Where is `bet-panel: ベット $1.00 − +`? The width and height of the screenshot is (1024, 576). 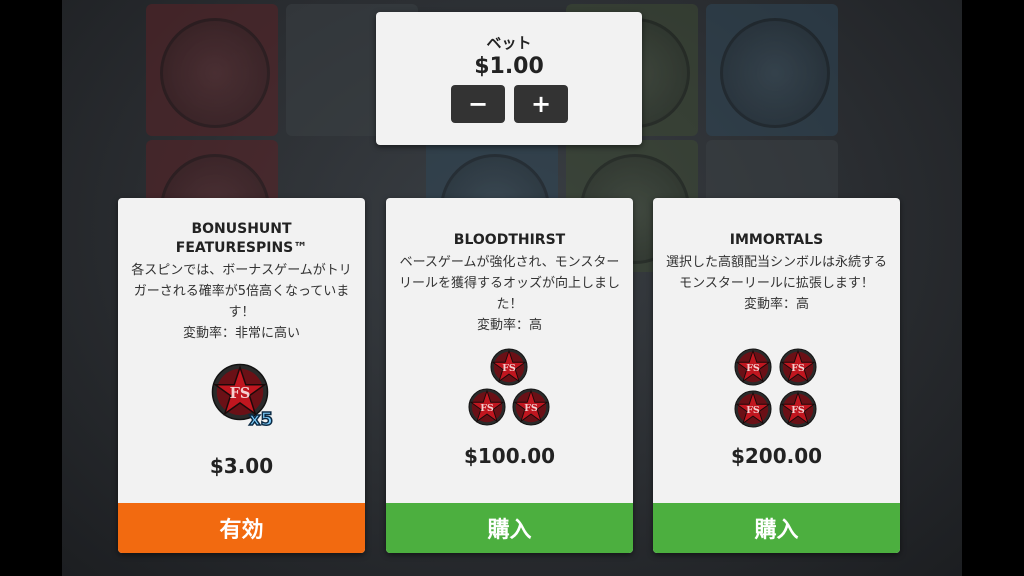
bet-panel: ベット $1.00 − + is located at coordinates (509, 78).